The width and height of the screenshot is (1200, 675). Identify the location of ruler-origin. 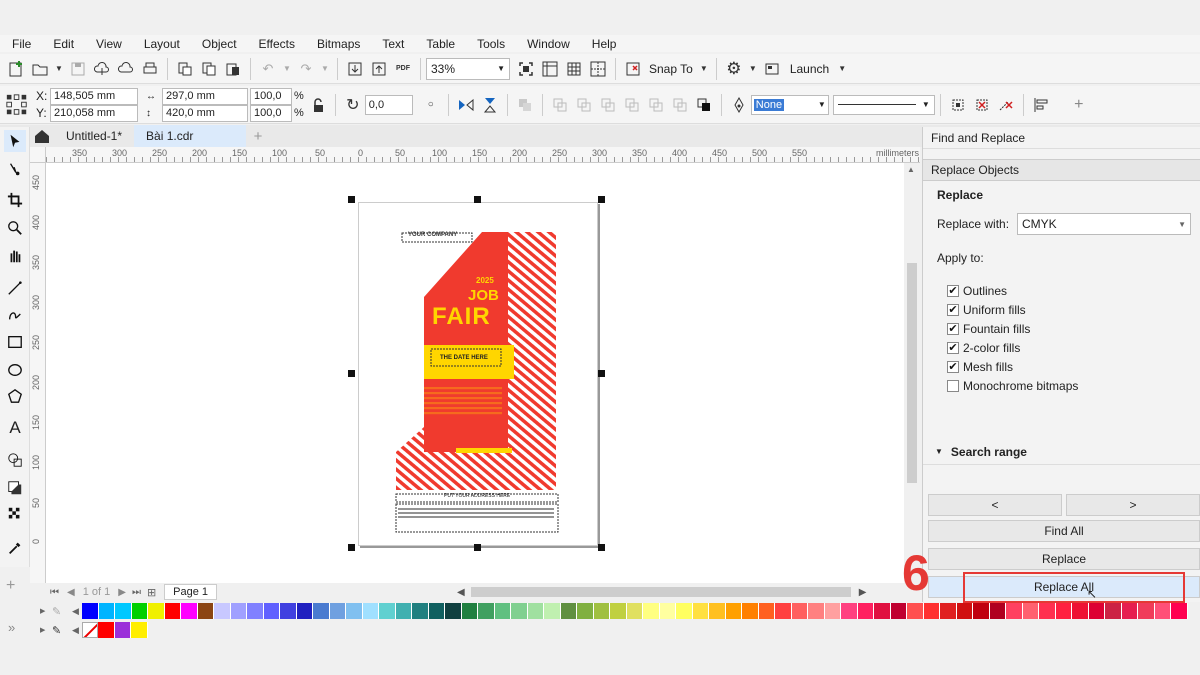
(38, 155).